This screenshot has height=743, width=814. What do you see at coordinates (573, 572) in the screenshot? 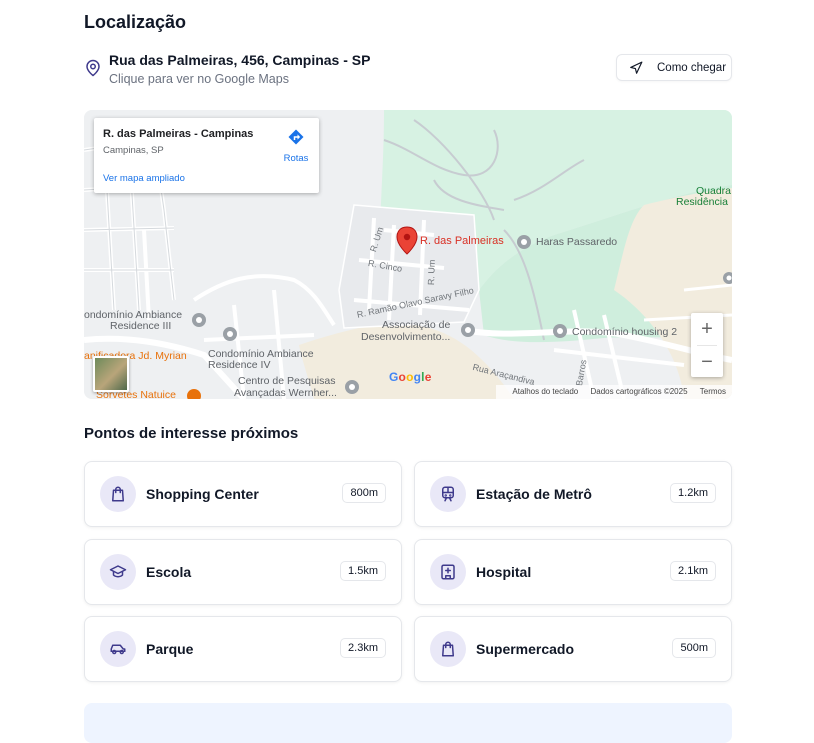
I see `poi-card-hospital: Hospital 2.1km` at bounding box center [573, 572].